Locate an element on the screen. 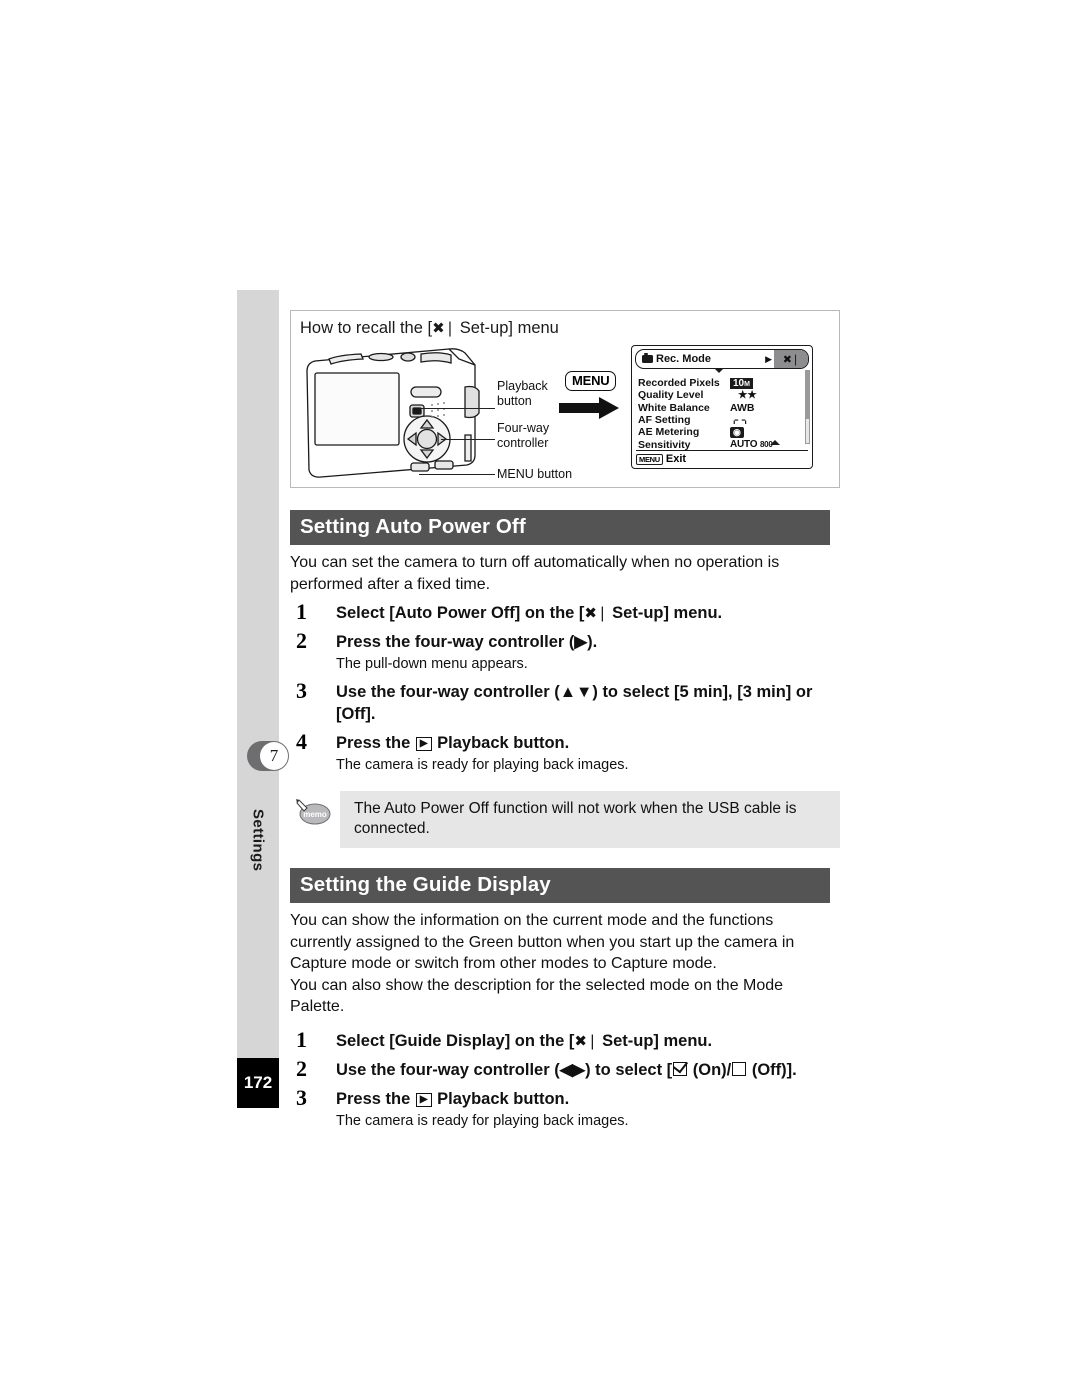 Image resolution: width=1080 pixels, height=1397 pixels. chapter-sidebar is located at coordinates (258, 699).